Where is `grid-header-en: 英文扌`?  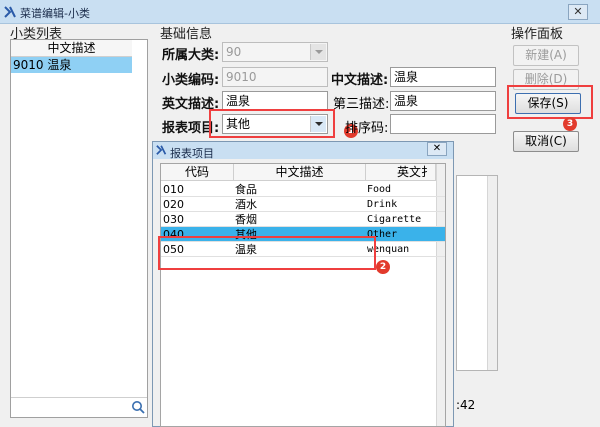 grid-header-en: 英文扌 is located at coordinates (401, 172).